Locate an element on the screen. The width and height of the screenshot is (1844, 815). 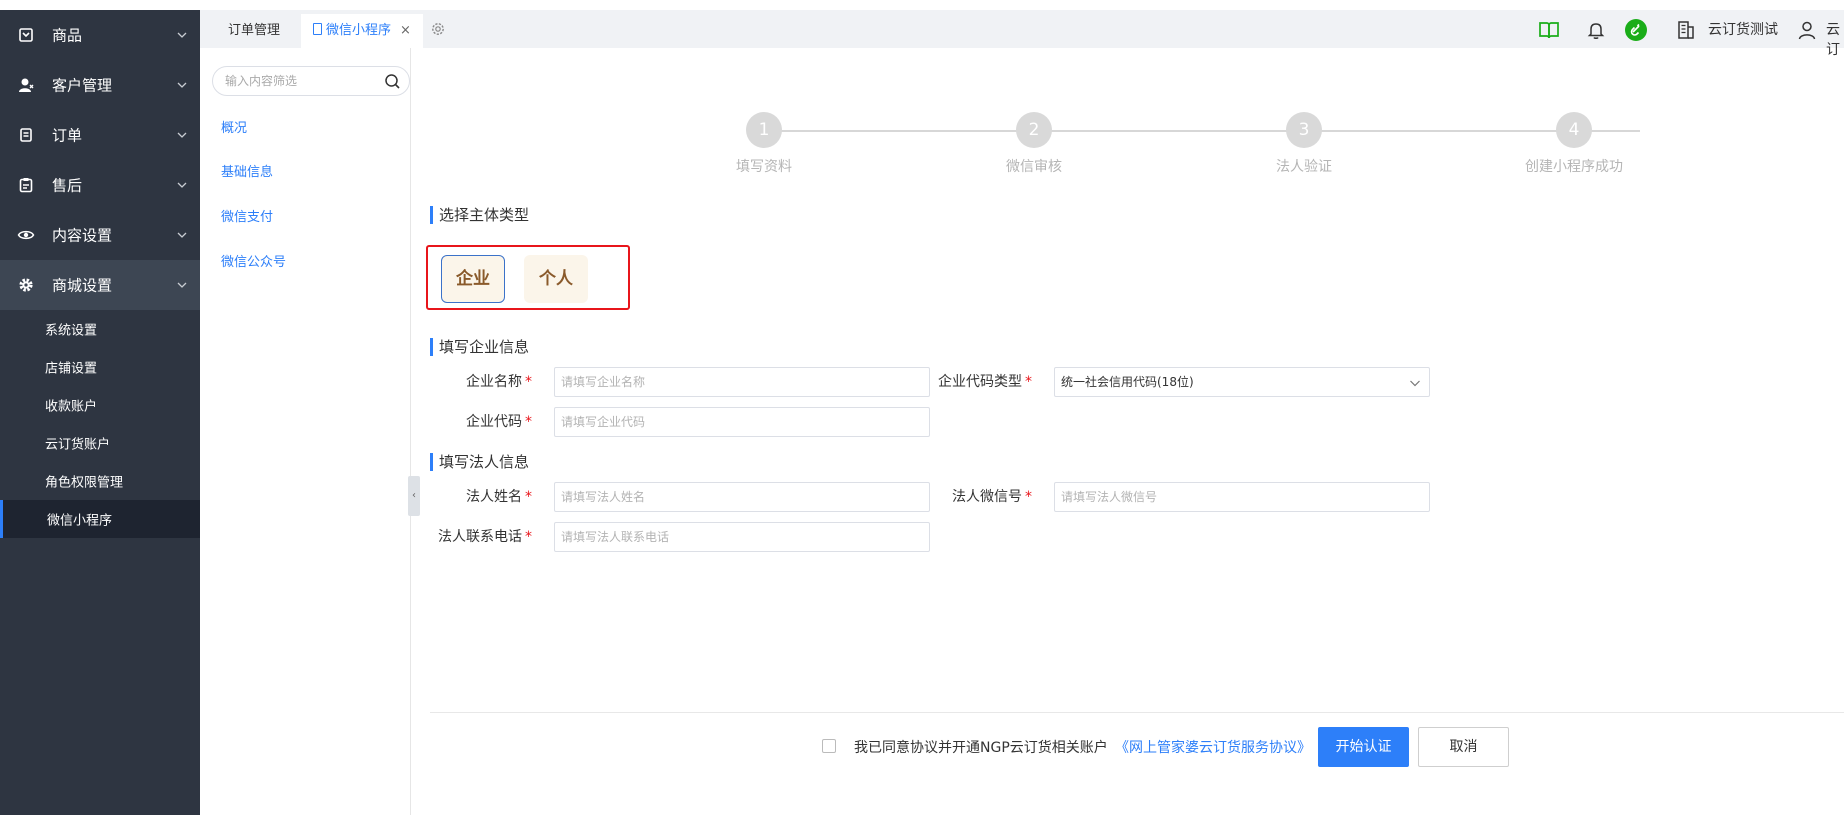
legal-name-input is located at coordinates (742, 497).